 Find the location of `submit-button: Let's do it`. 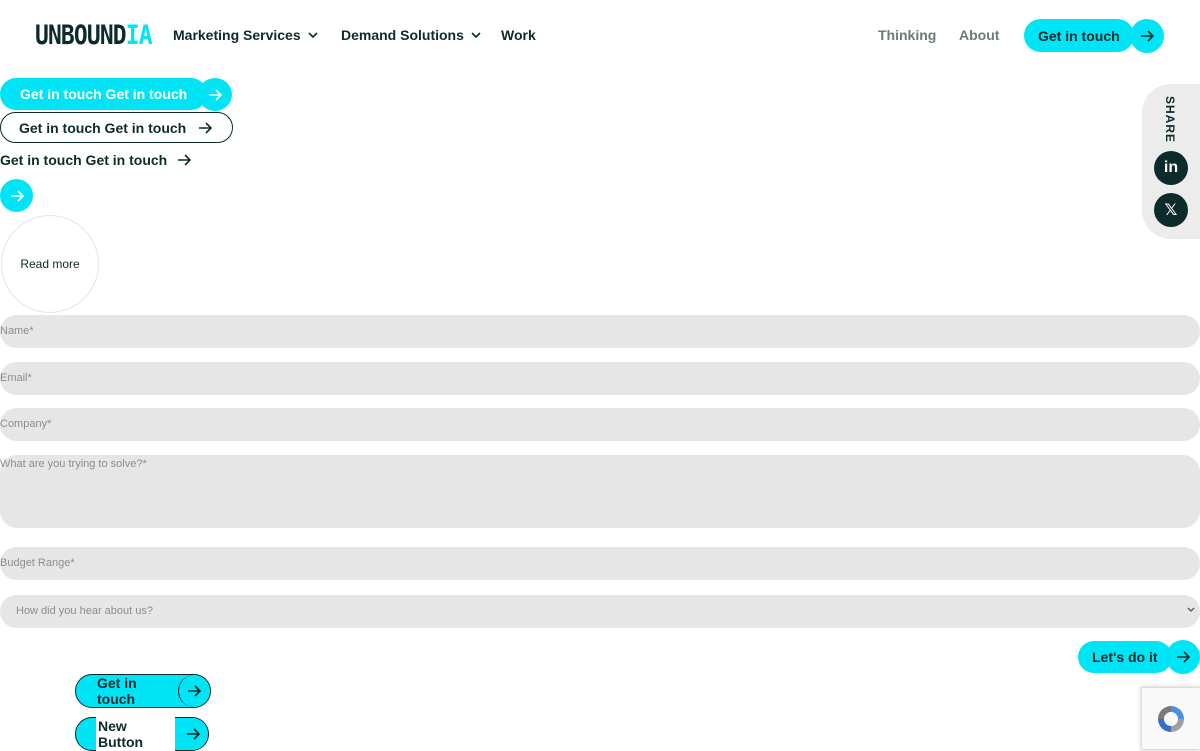

submit-button: Let's do it is located at coordinates (1125, 657).